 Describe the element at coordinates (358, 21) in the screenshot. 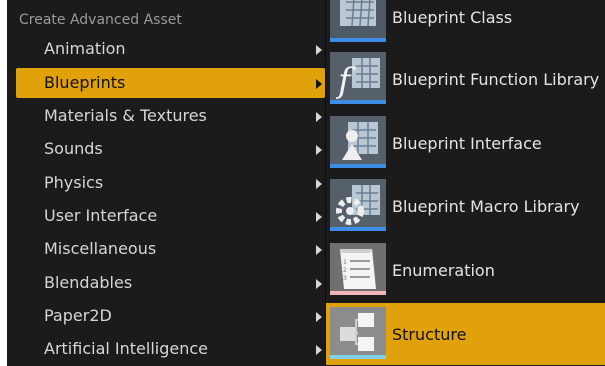

I see `blueprint-class-icon` at that location.